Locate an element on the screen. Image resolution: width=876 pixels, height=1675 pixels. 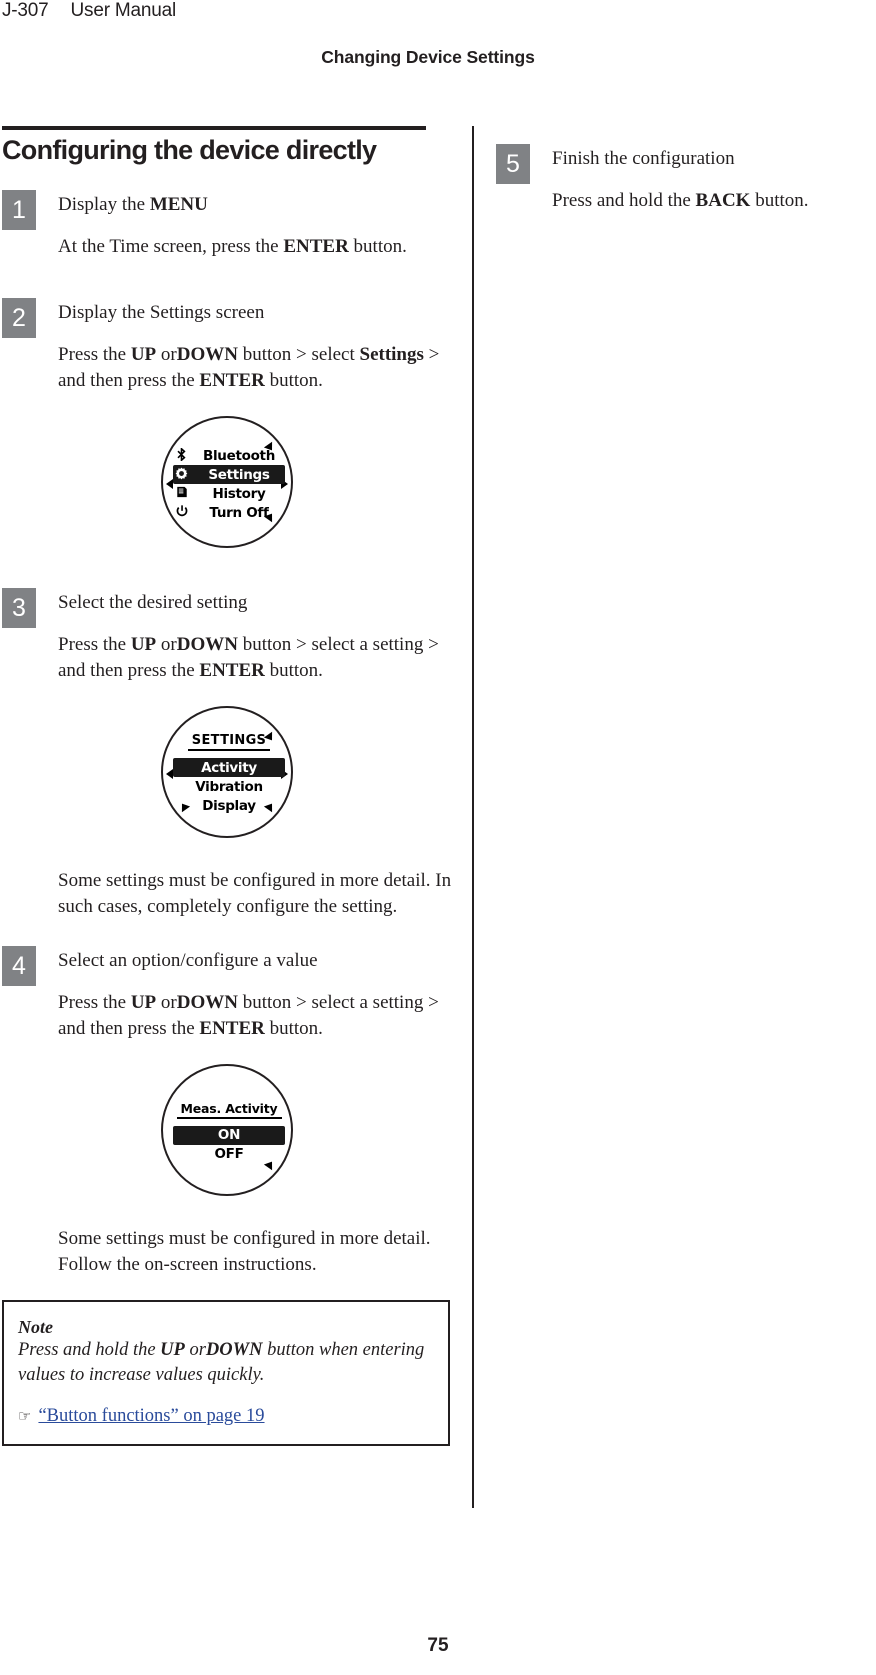
activity-option-on: ON is located at coordinates (229, 1135).